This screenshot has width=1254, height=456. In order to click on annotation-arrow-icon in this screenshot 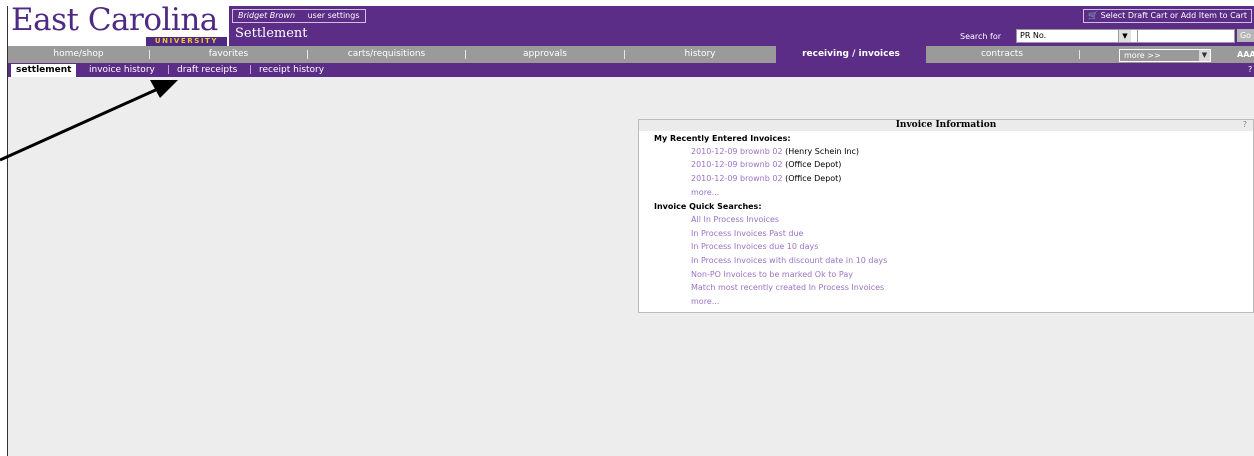, I will do `click(89, 121)`.